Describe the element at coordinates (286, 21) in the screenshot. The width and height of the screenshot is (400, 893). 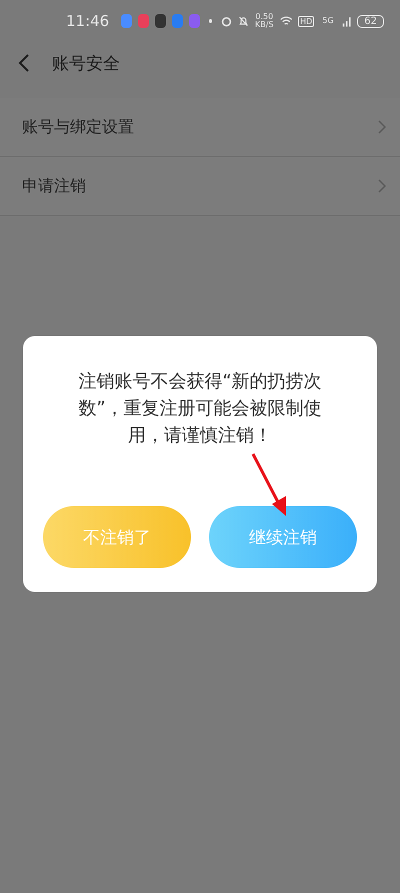
I see `wifi-icon` at that location.